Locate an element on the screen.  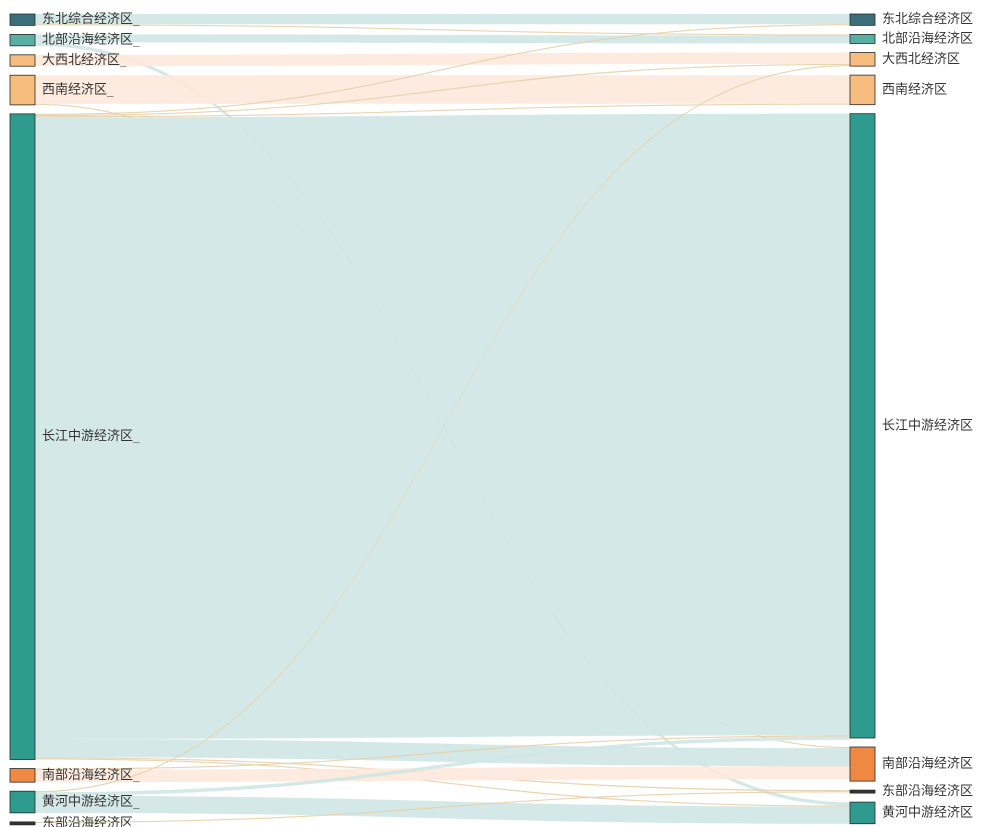
source-node-label: 东北综合经济区_ is located at coordinates (91, 19).